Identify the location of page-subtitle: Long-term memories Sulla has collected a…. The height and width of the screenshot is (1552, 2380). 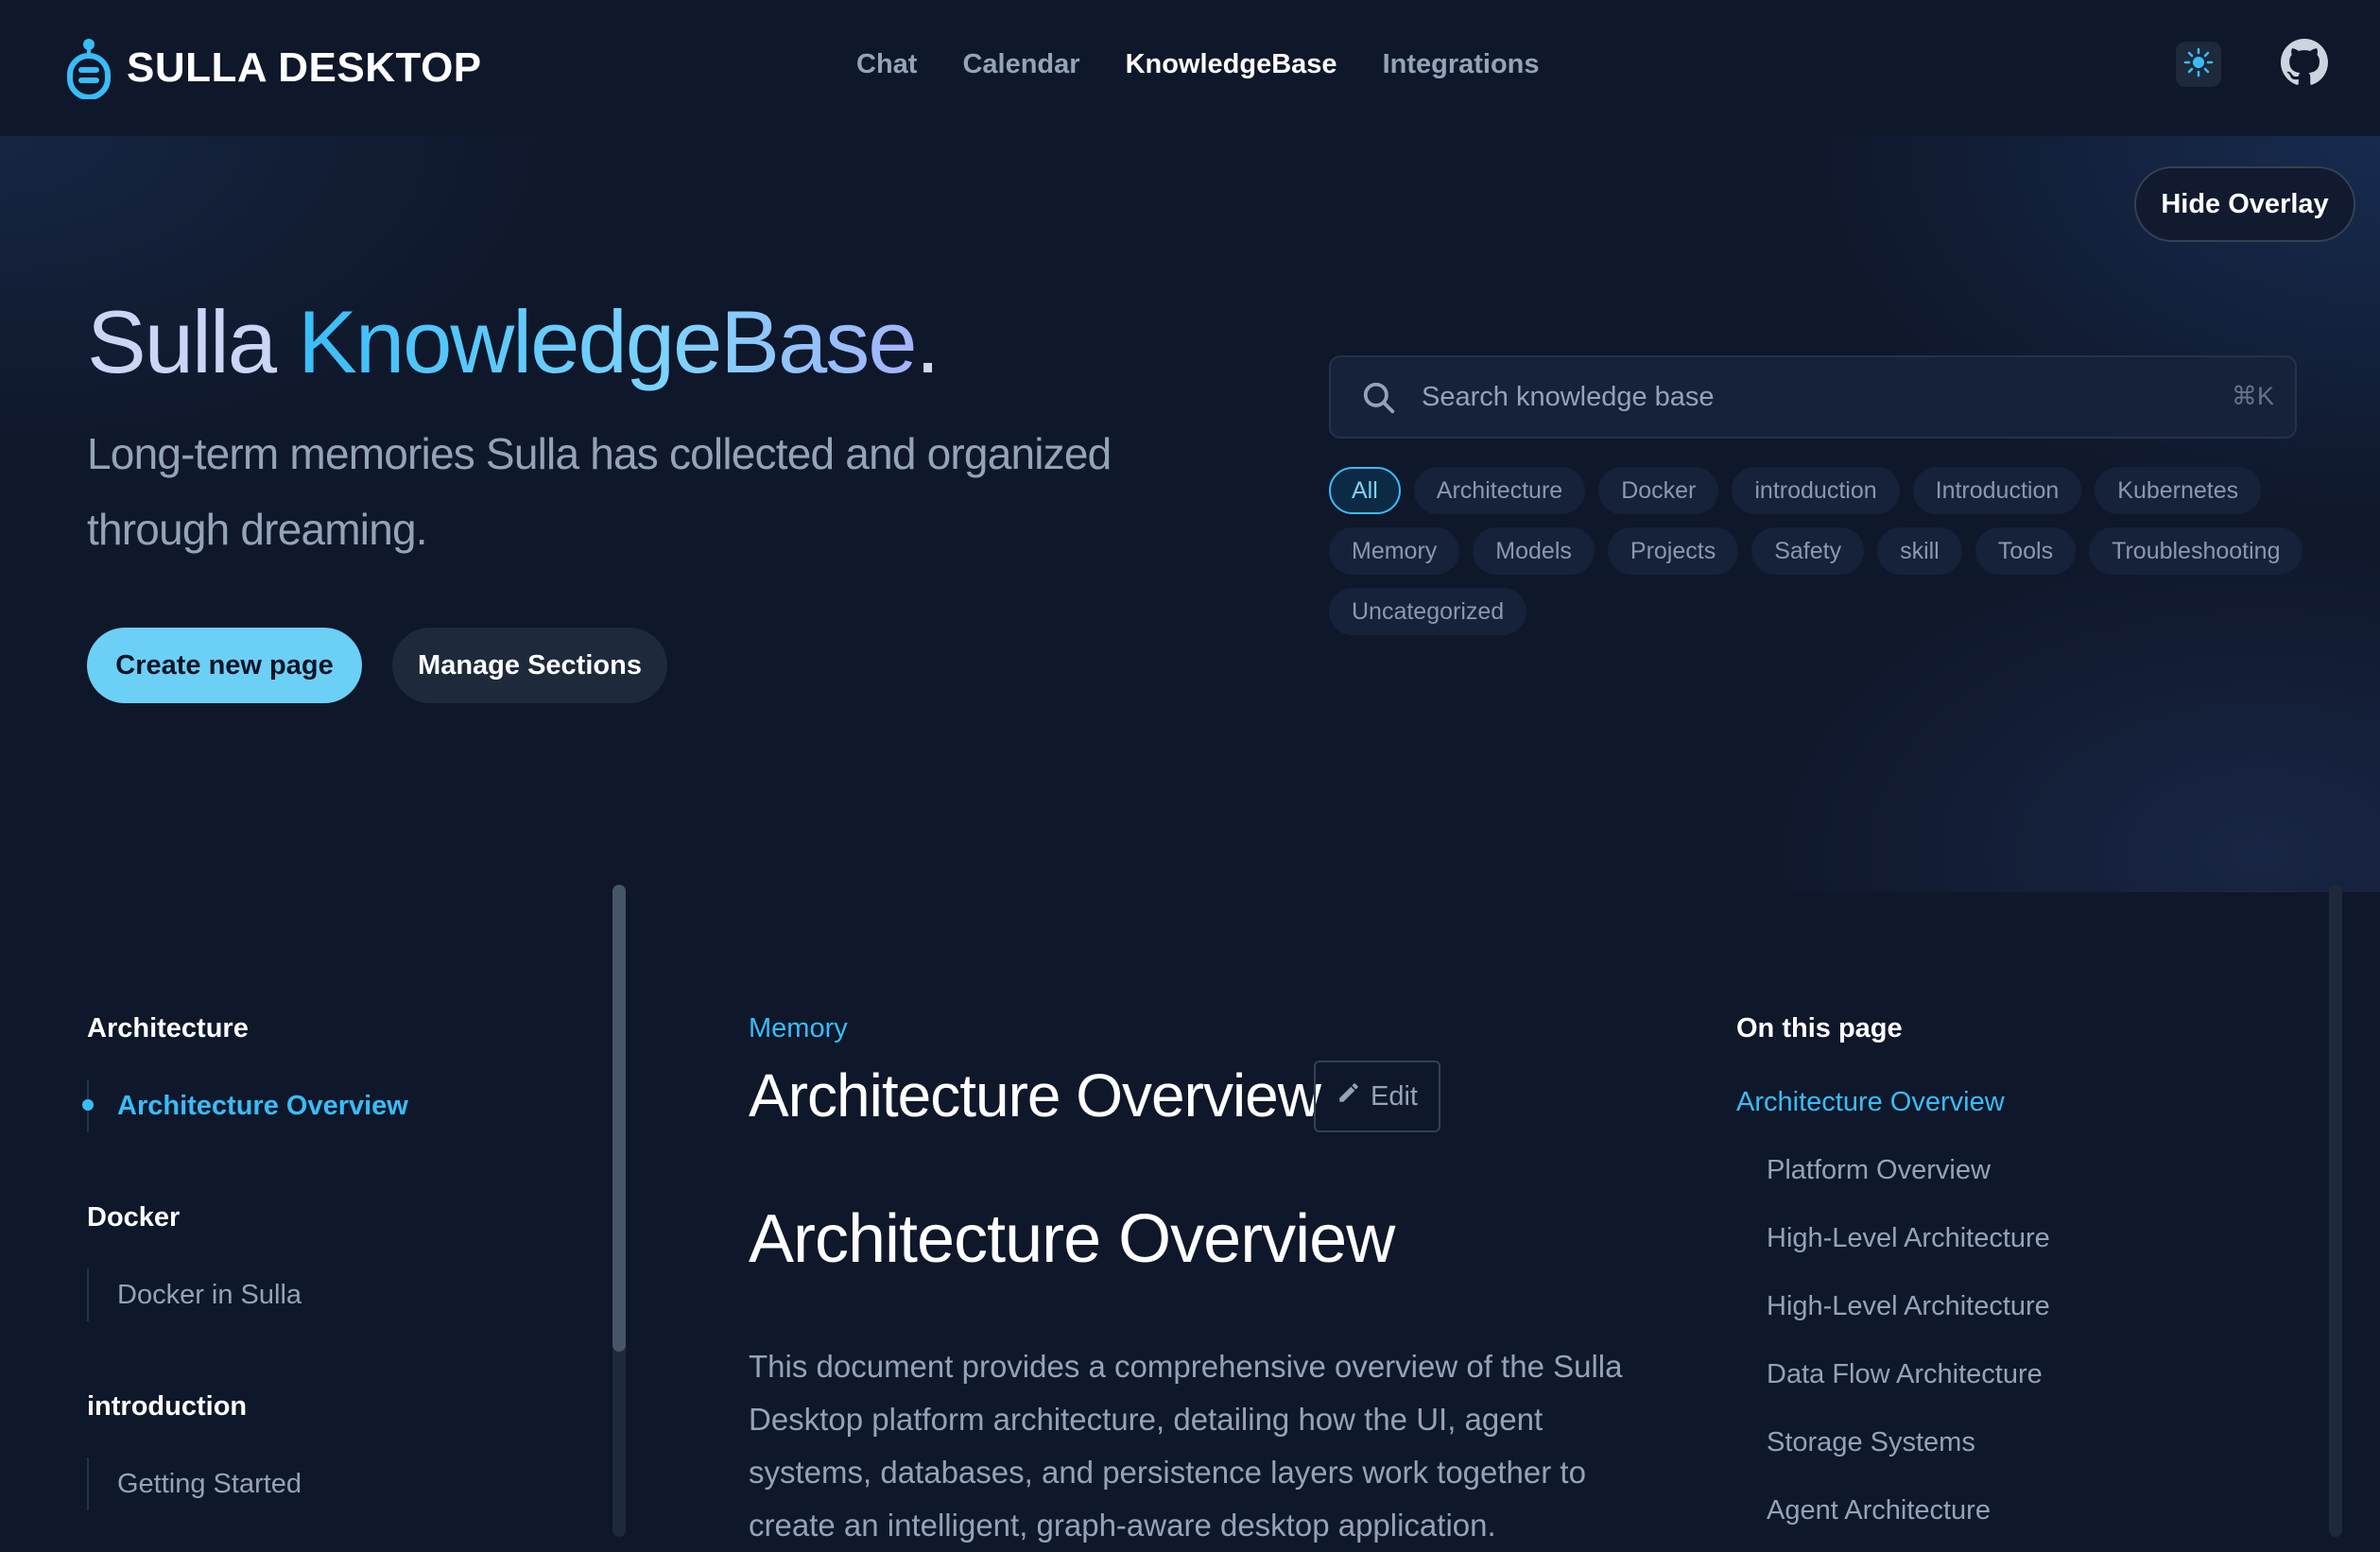
(600, 492).